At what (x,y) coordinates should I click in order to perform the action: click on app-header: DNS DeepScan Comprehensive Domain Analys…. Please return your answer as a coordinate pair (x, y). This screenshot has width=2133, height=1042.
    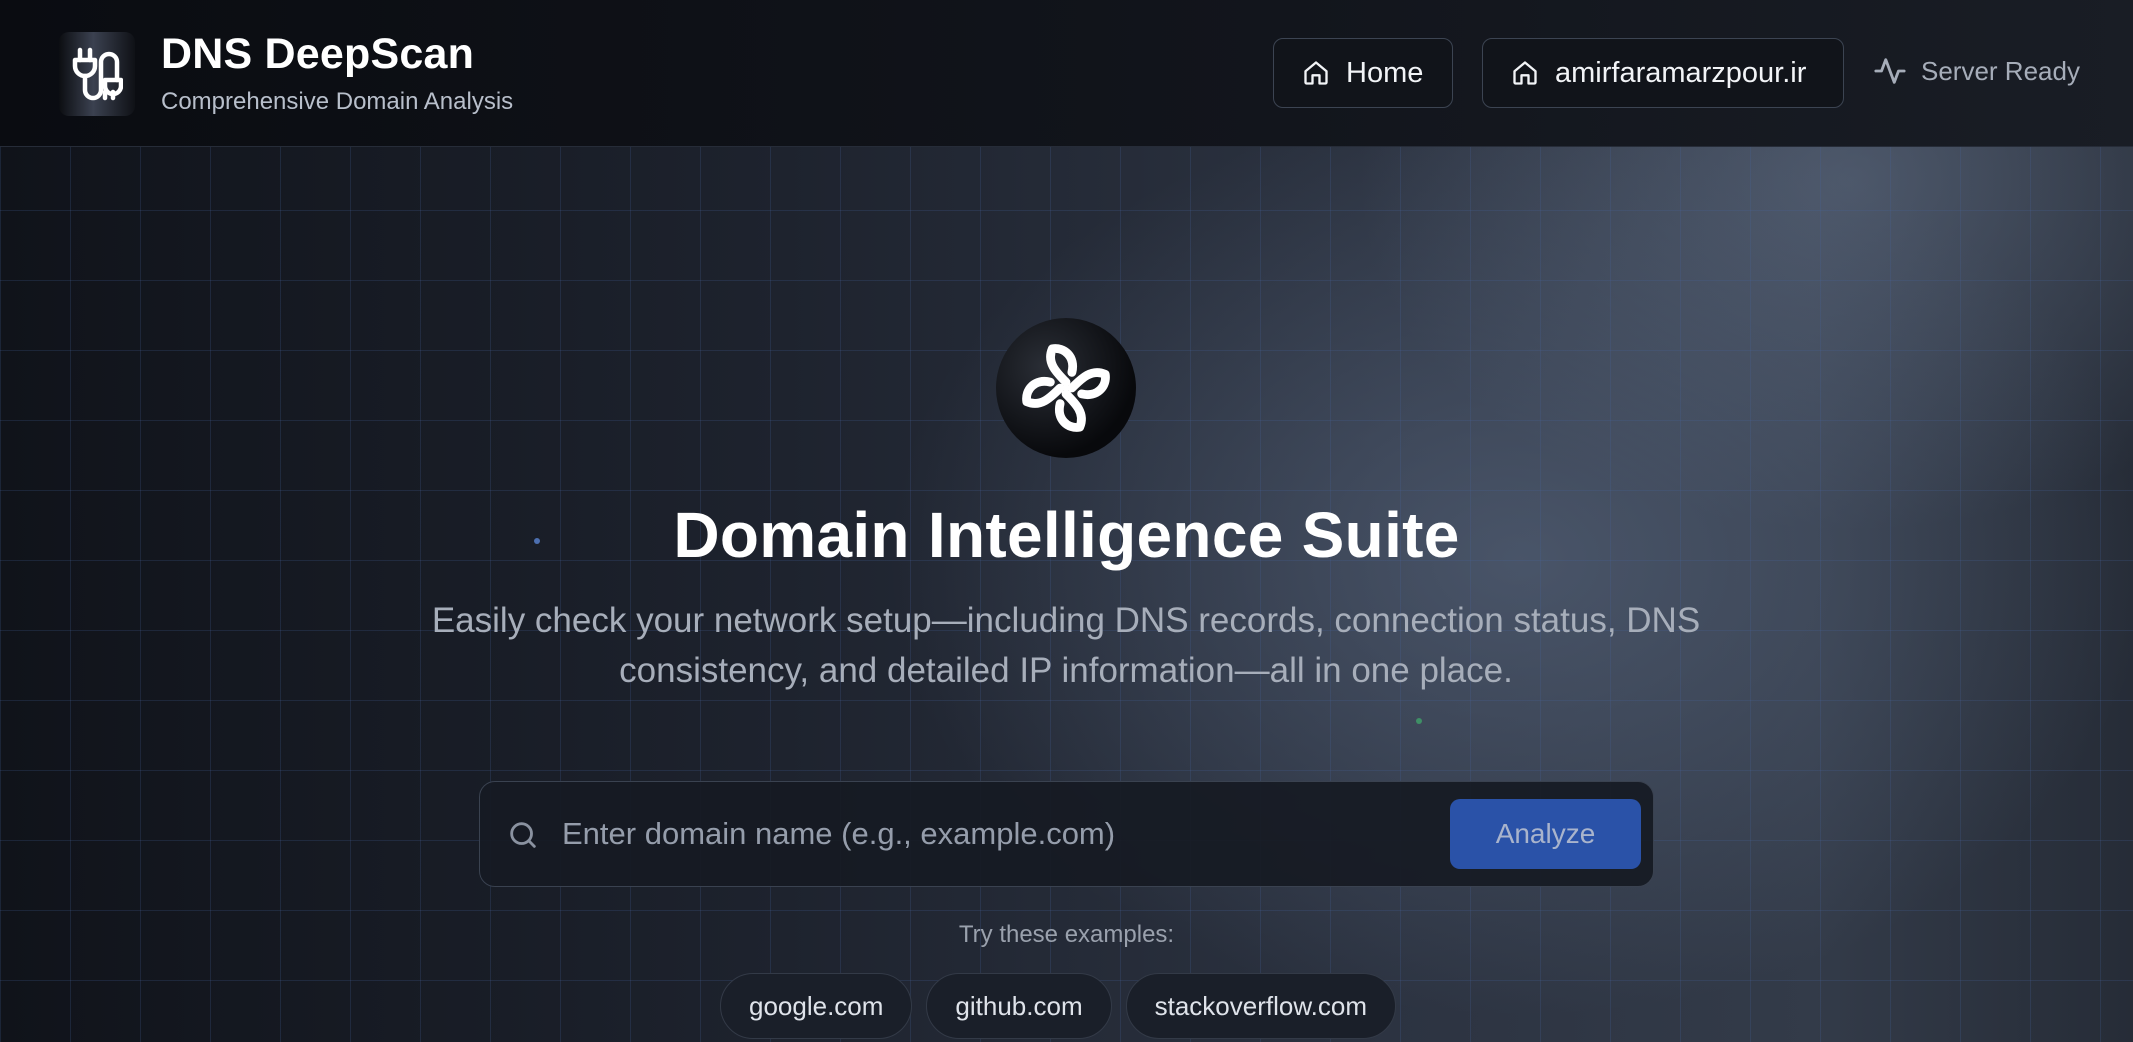
    Looking at the image, I should click on (1066, 73).